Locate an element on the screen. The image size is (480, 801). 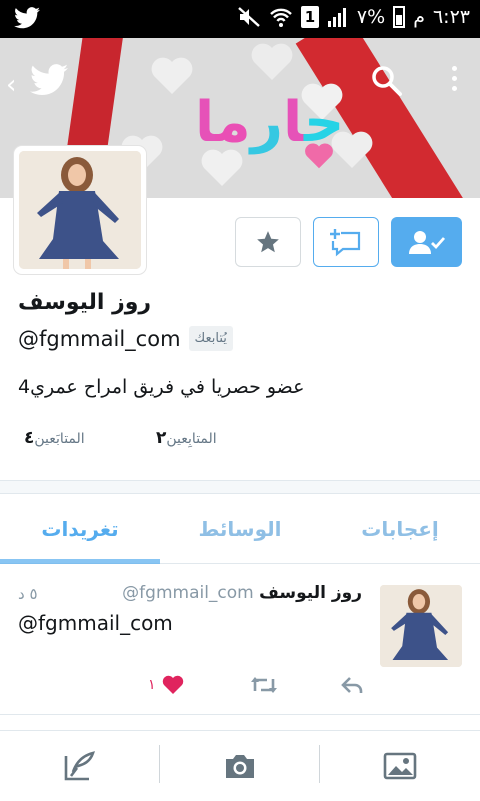
image-icon is located at coordinates (400, 766).